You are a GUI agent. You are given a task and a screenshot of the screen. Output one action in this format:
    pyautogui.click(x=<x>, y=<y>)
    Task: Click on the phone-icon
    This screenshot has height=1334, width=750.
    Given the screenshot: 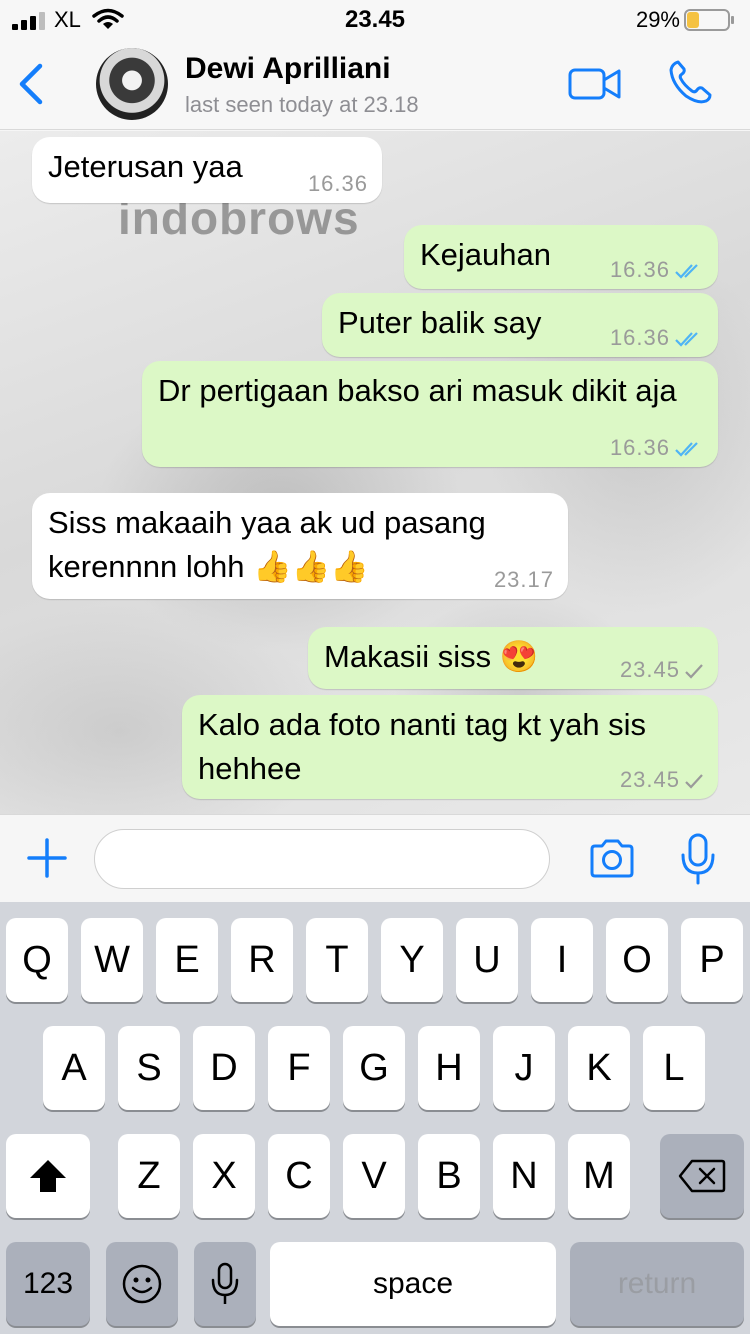 What is the action you would take?
    pyautogui.click(x=690, y=82)
    